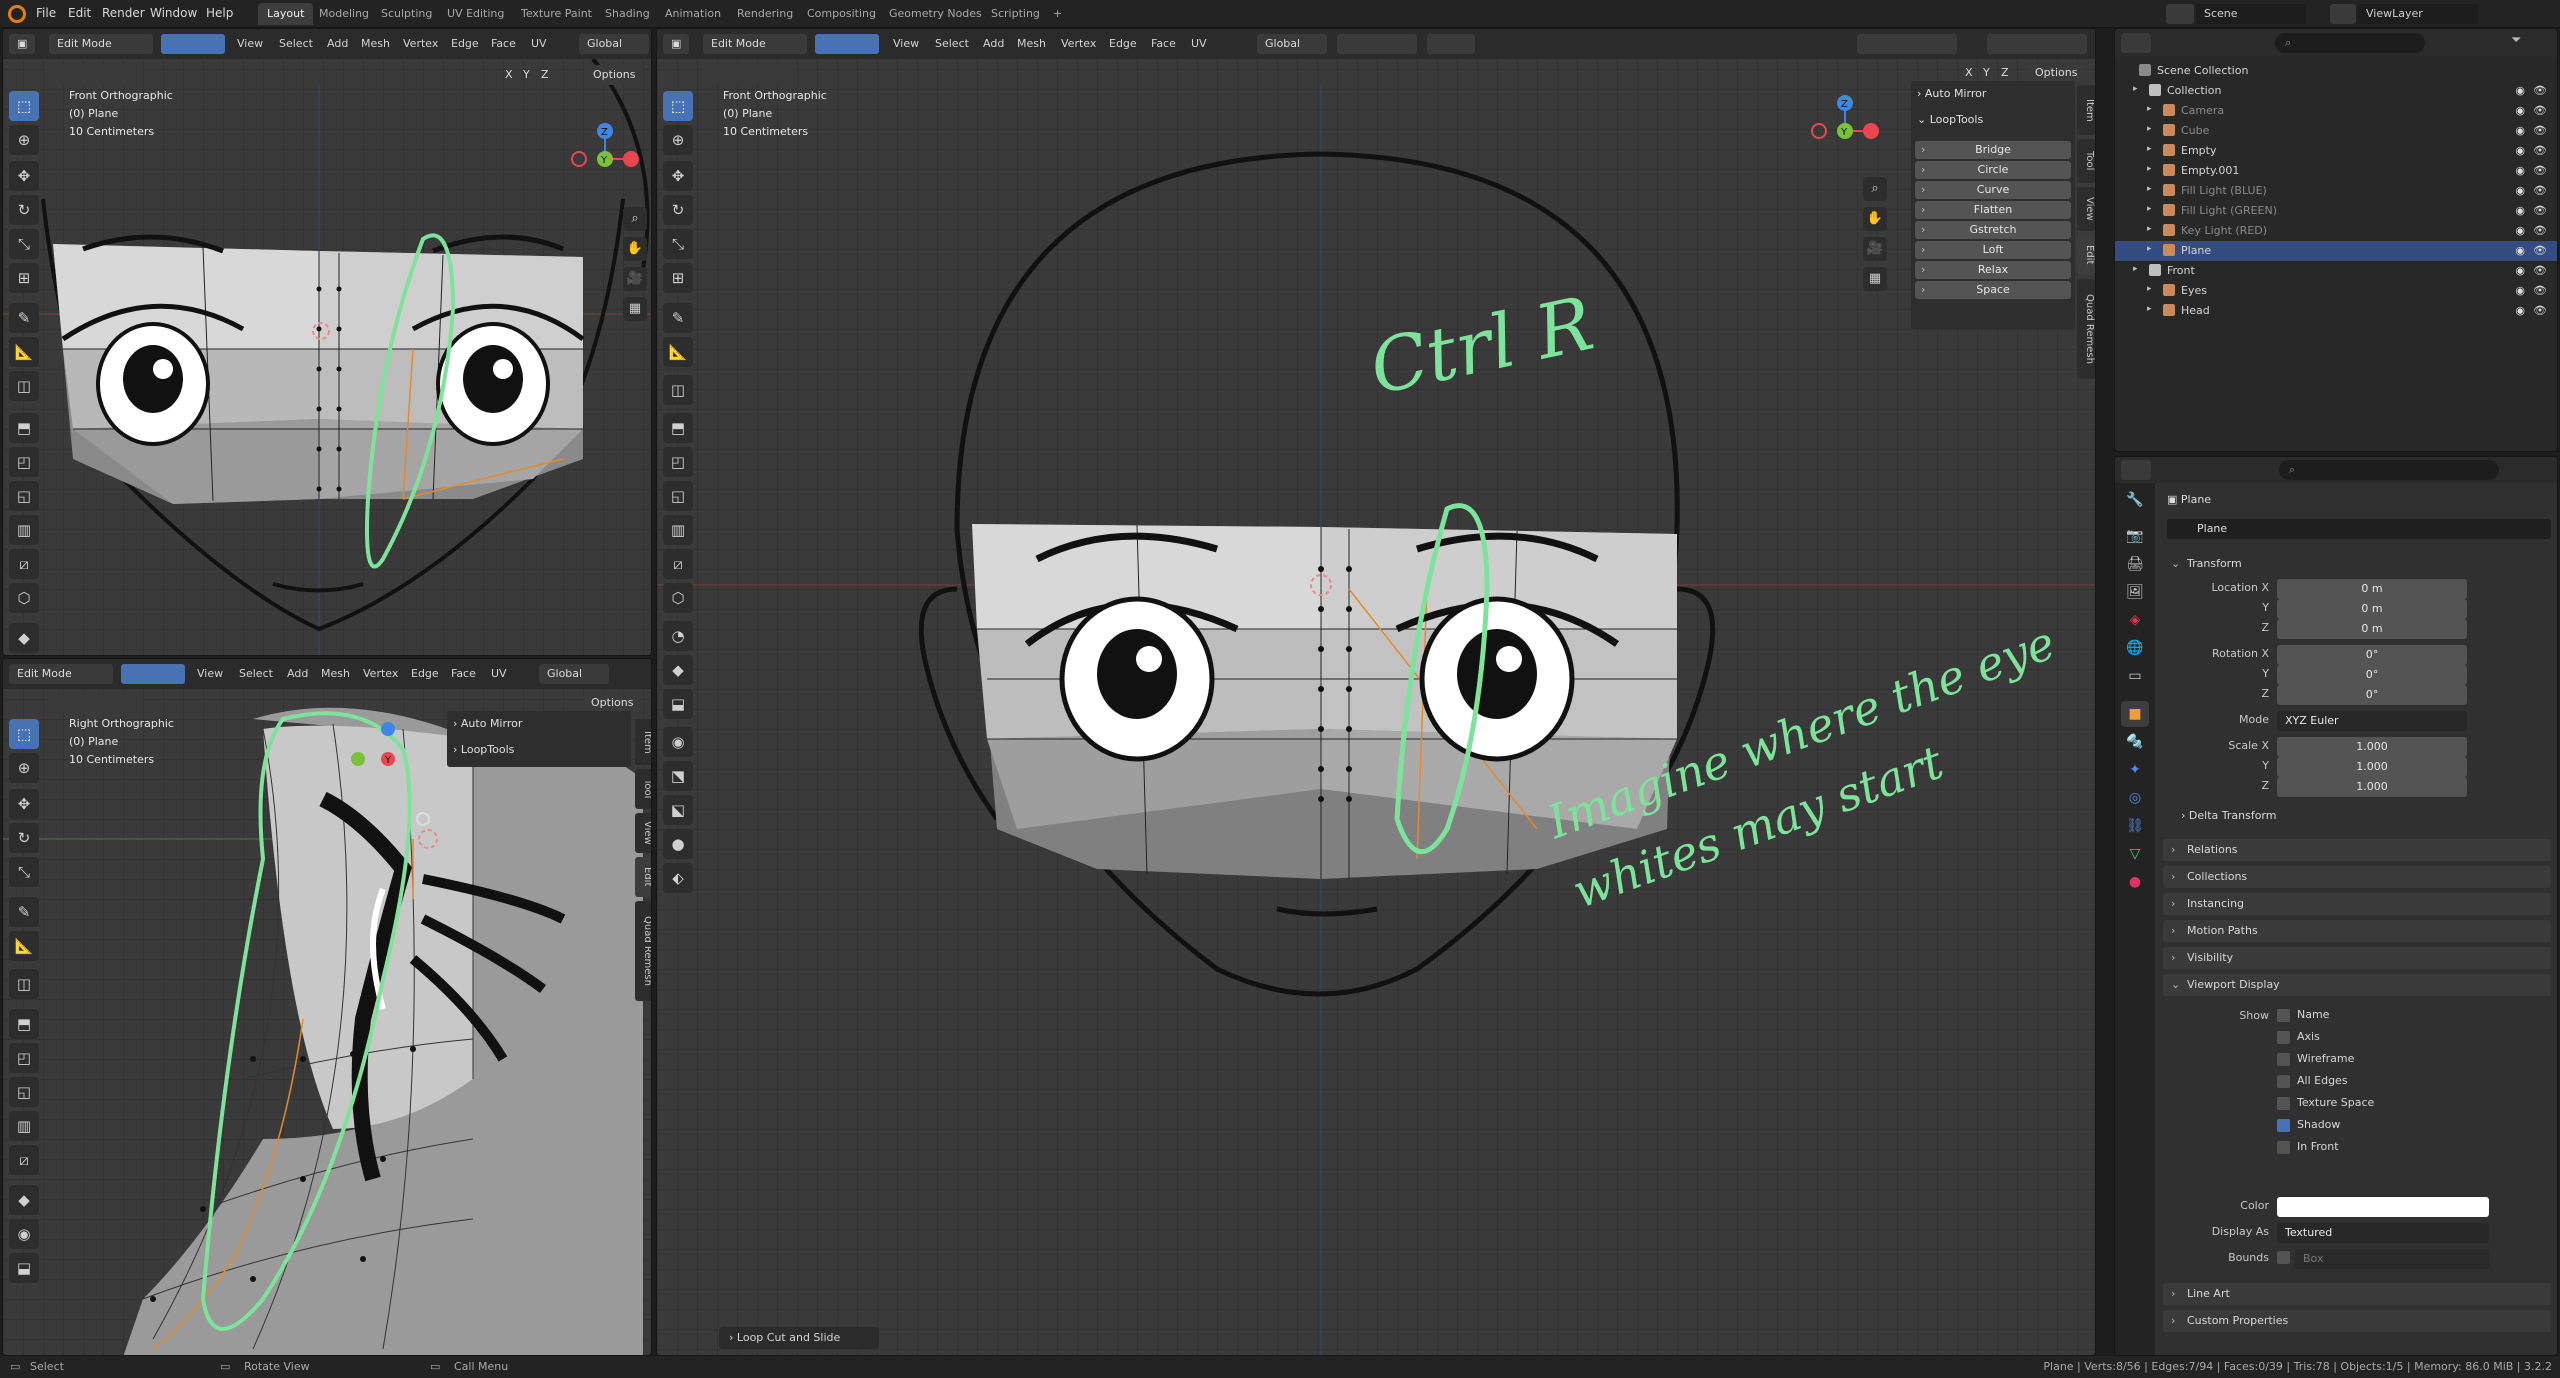 The image size is (2560, 1378). What do you see at coordinates (935, 14) in the screenshot?
I see `tab-geometry-nodes: Geometry Nodes` at bounding box center [935, 14].